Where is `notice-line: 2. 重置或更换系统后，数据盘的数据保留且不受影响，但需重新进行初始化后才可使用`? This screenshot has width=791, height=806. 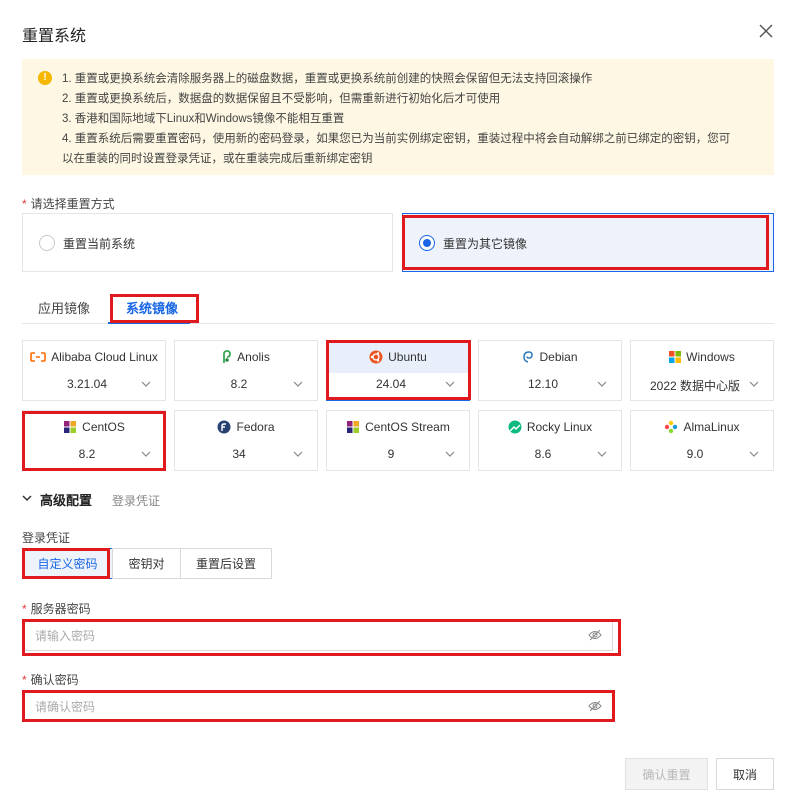 notice-line: 2. 重置或更换系统后，数据盘的数据保留且不受影响，但需重新进行初始化后才可使用 is located at coordinates (281, 99).